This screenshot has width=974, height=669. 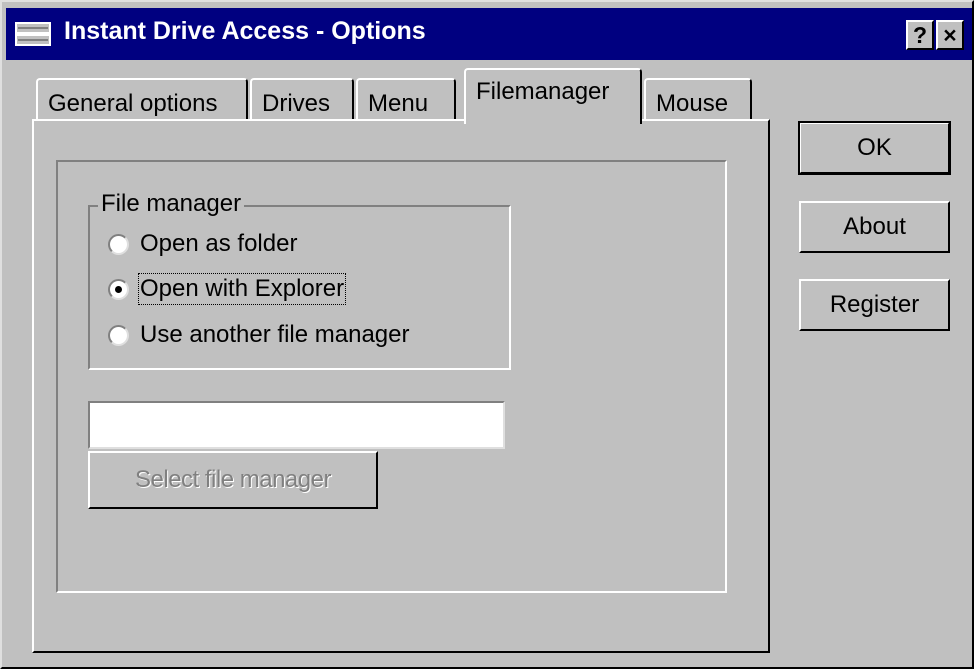 I want to click on help-button: ?, so click(x=920, y=35).